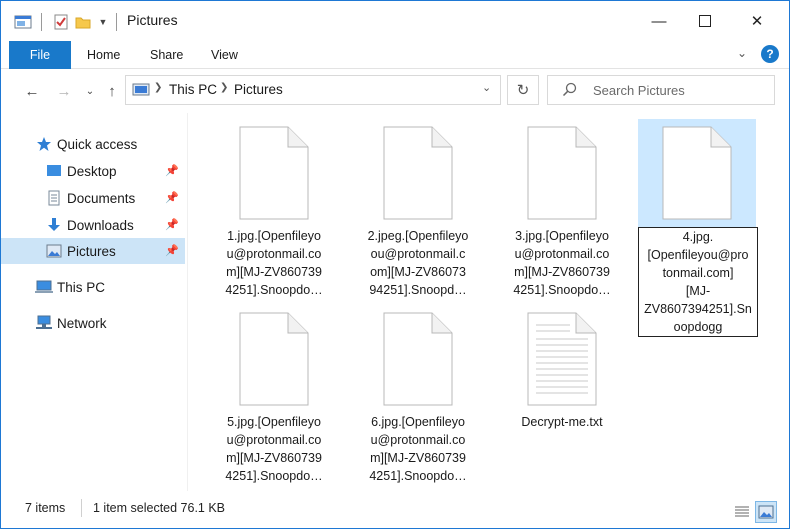 The image size is (790, 529). Describe the element at coordinates (313, 90) in the screenshot. I see `address-bar: ❯ This PC ❯ Pictures ⌄` at that location.